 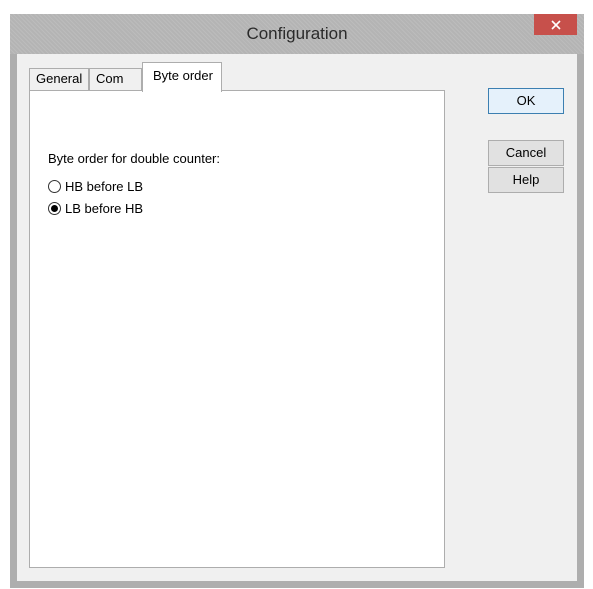 I want to click on radio-checked-icon, so click(x=54, y=208).